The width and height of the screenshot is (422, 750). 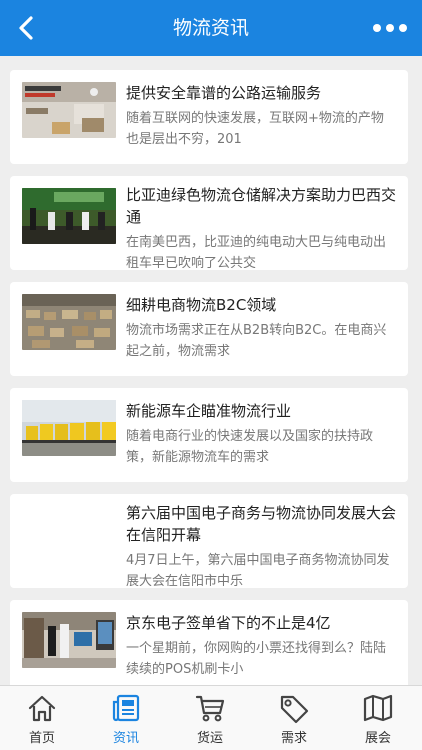 What do you see at coordinates (125, 738) in the screenshot?
I see `tab-label: 资讯` at bounding box center [125, 738].